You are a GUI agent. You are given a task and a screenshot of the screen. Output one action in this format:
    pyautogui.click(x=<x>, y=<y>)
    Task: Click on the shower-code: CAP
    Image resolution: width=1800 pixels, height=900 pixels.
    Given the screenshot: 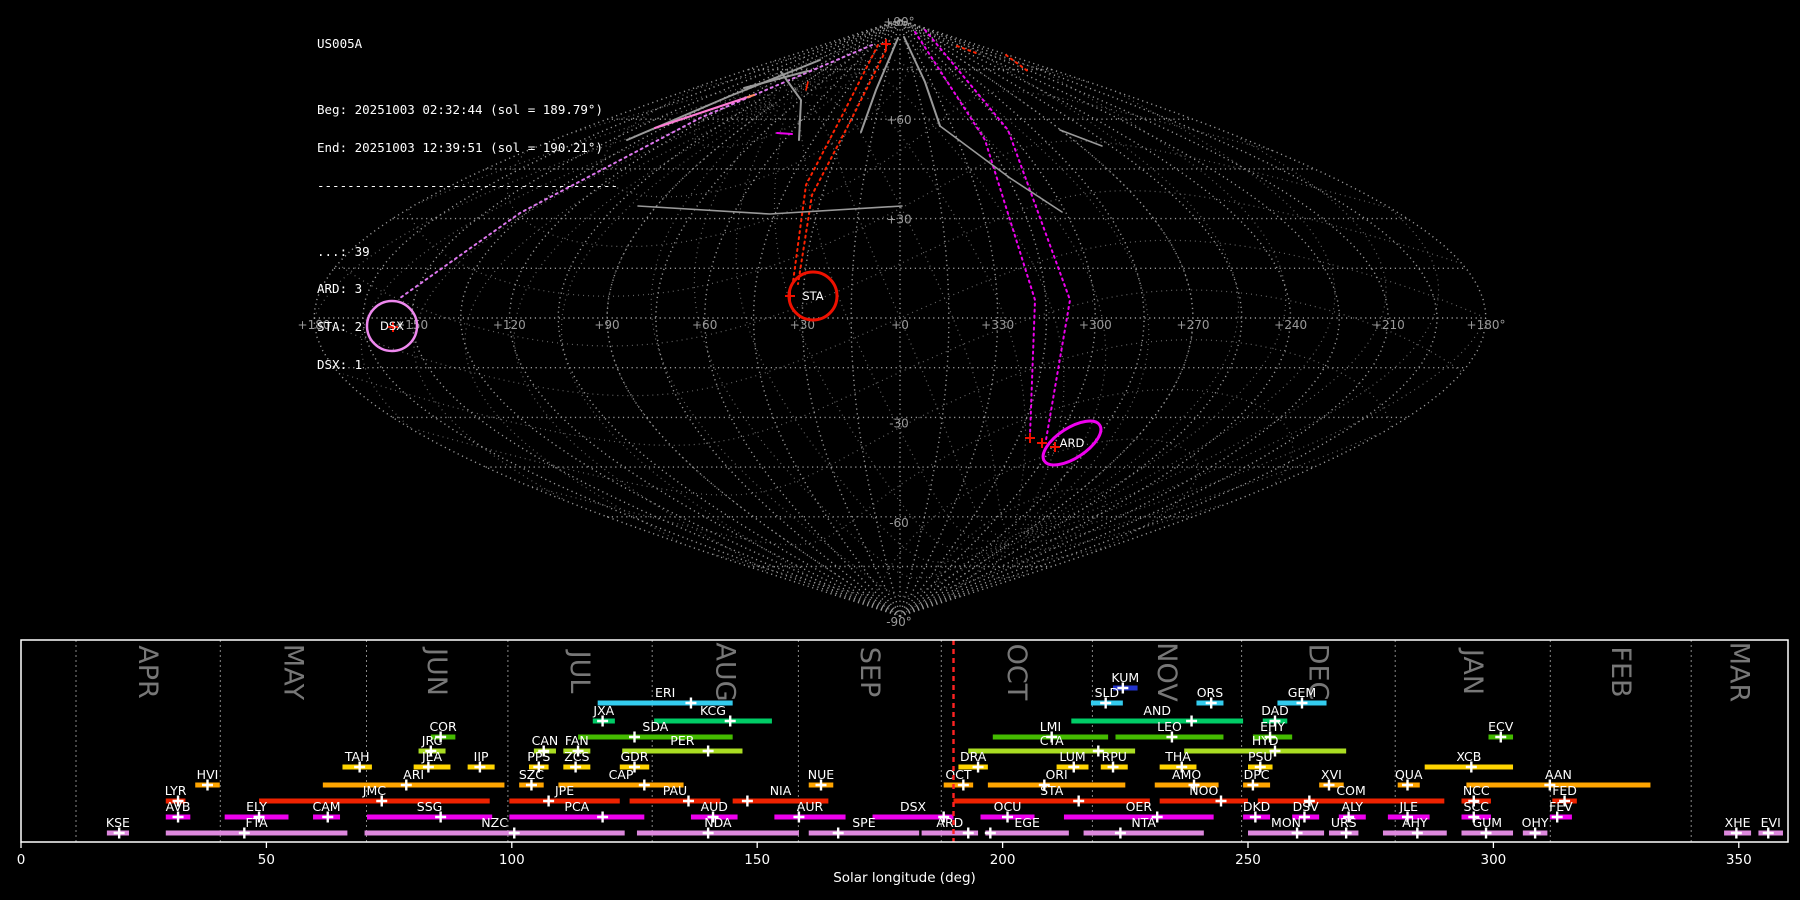 What is the action you would take?
    pyautogui.click(x=621, y=774)
    